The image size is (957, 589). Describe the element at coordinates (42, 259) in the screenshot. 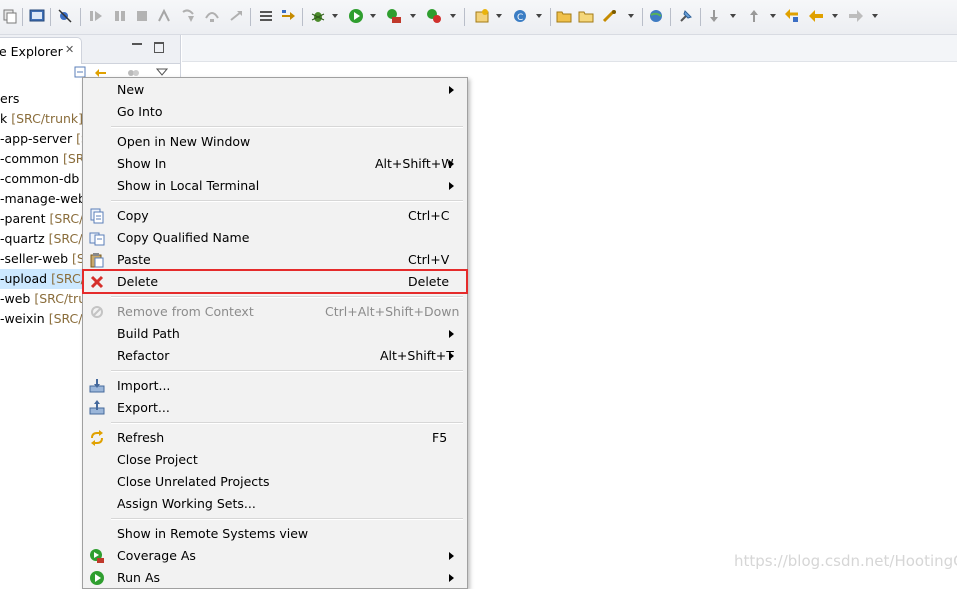

I see `tree-item: -seller-web [S` at that location.